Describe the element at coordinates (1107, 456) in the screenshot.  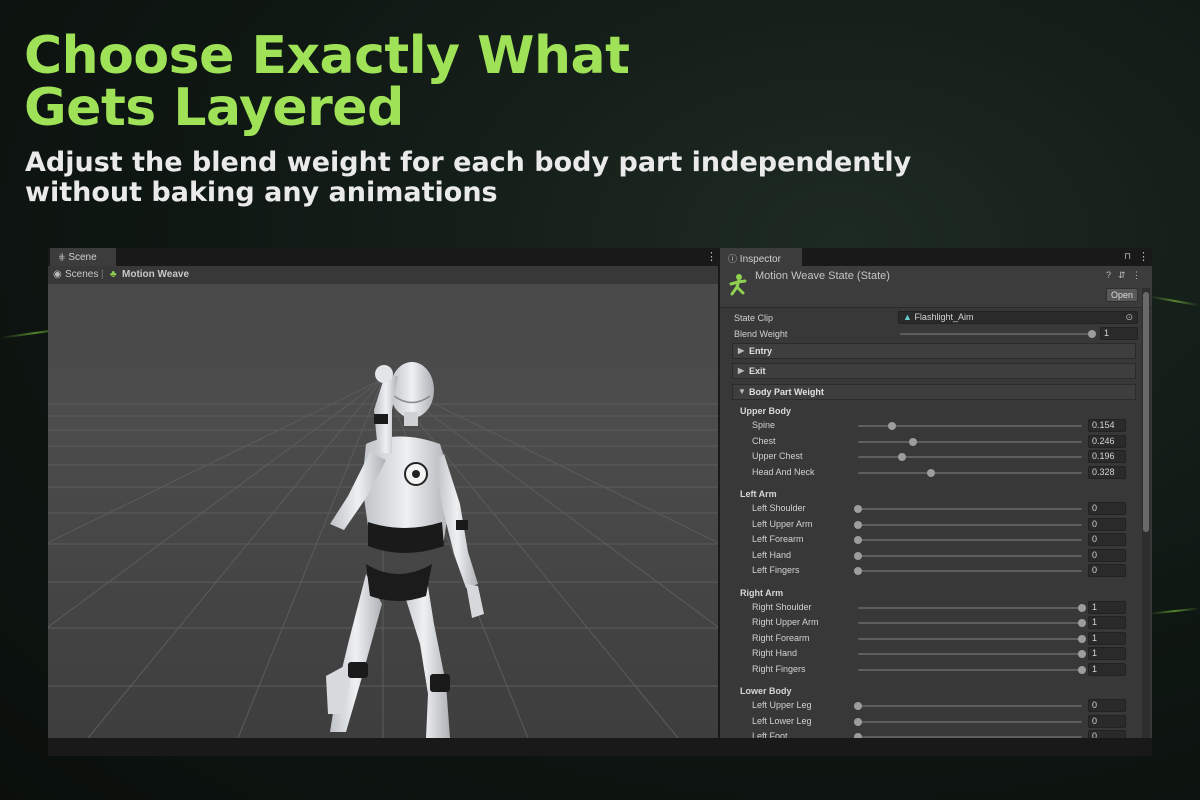
I see `weight-value-field: 0.196` at that location.